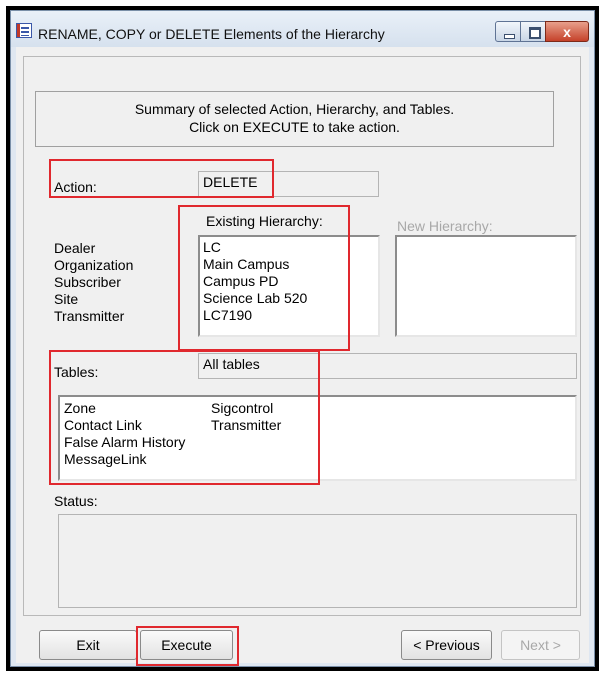 The image size is (605, 677). What do you see at coordinates (228, 315) in the screenshot?
I see `existing-transmitter: LC7190` at bounding box center [228, 315].